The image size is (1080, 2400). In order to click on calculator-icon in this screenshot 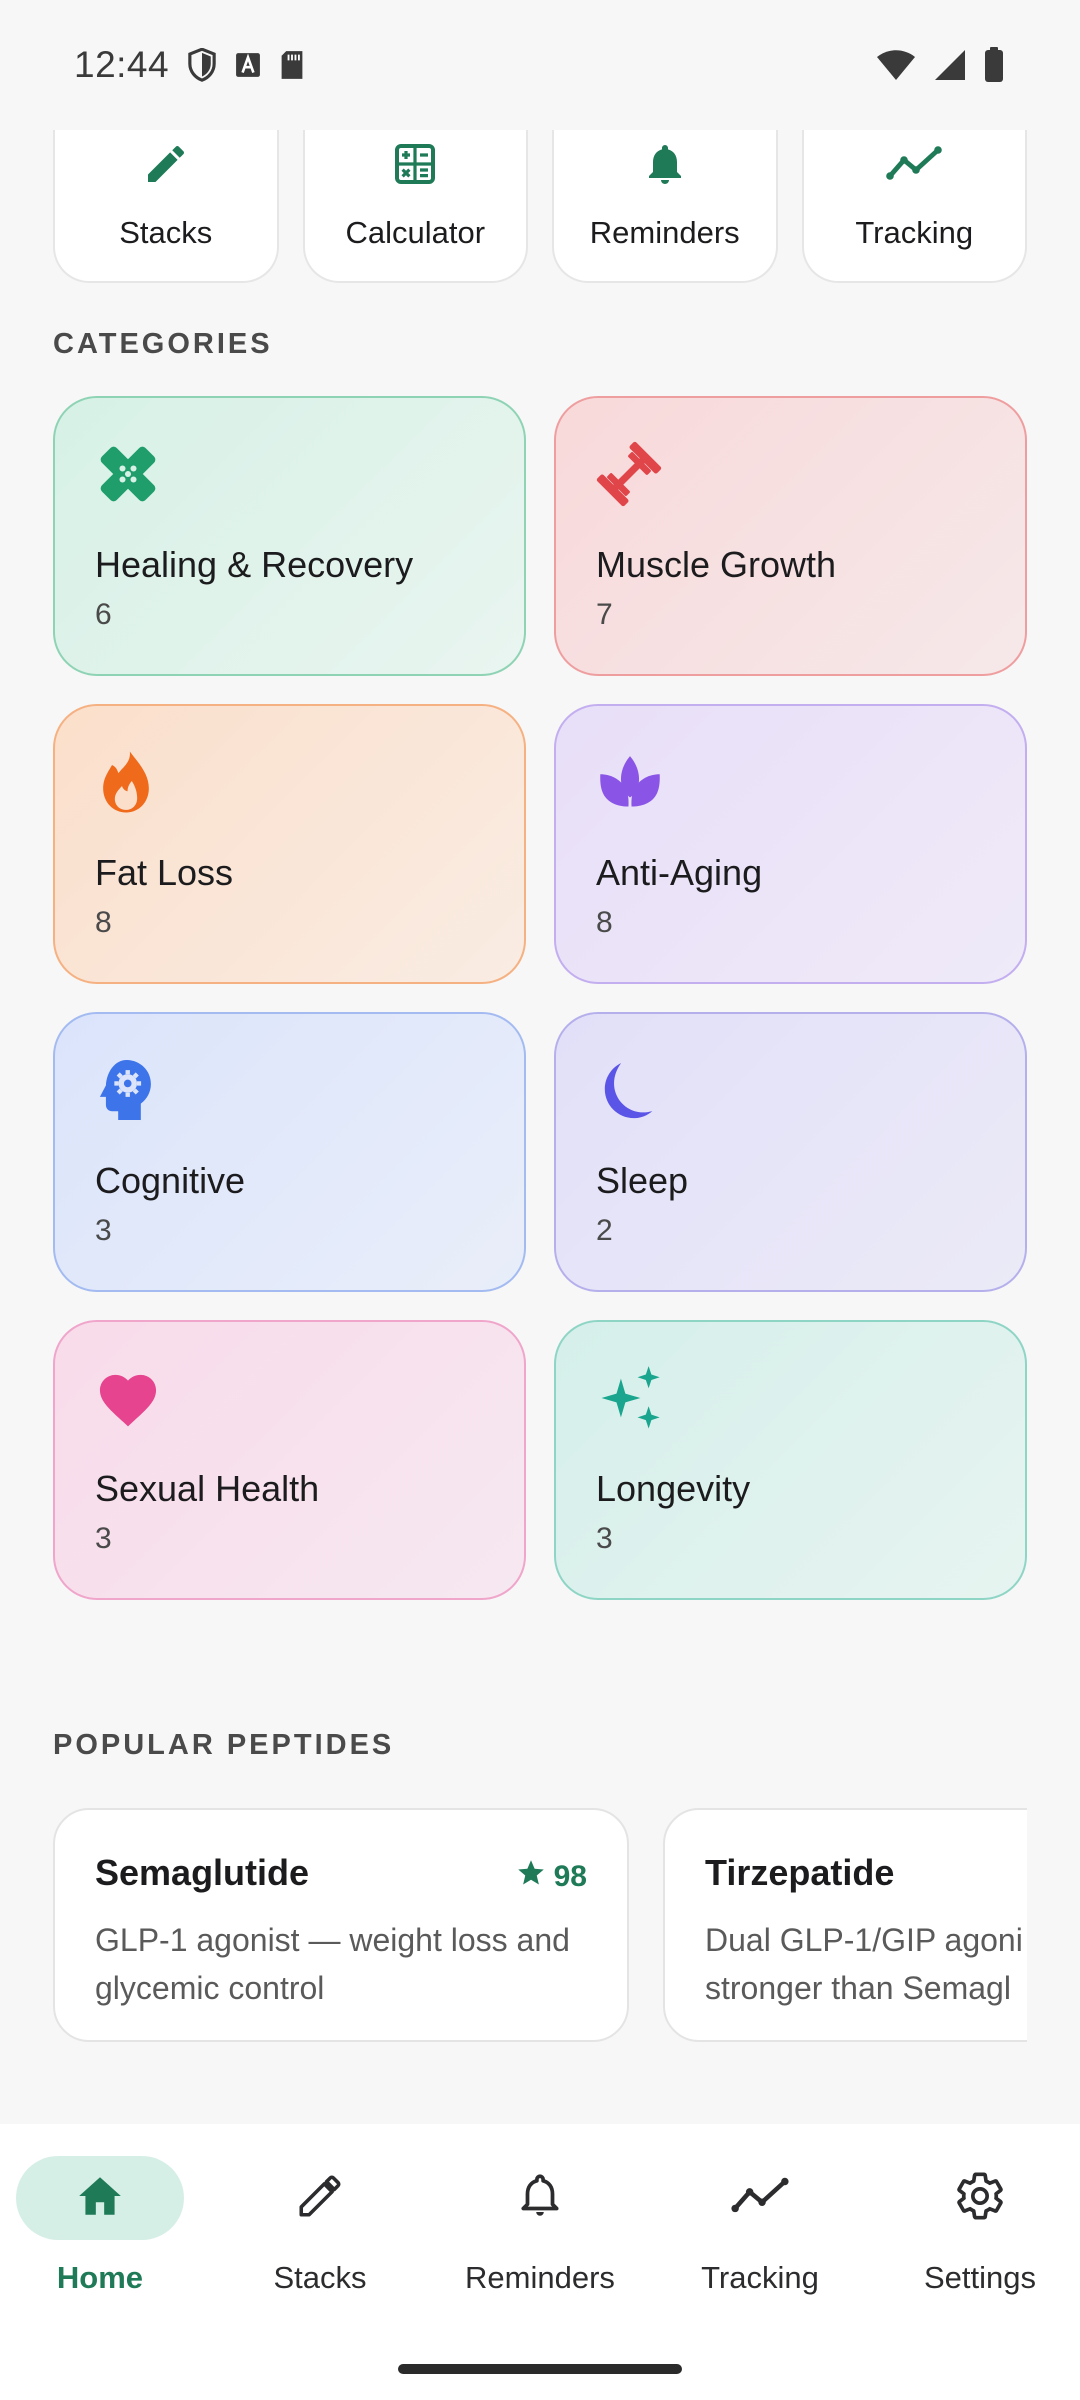, I will do `click(415, 166)`.